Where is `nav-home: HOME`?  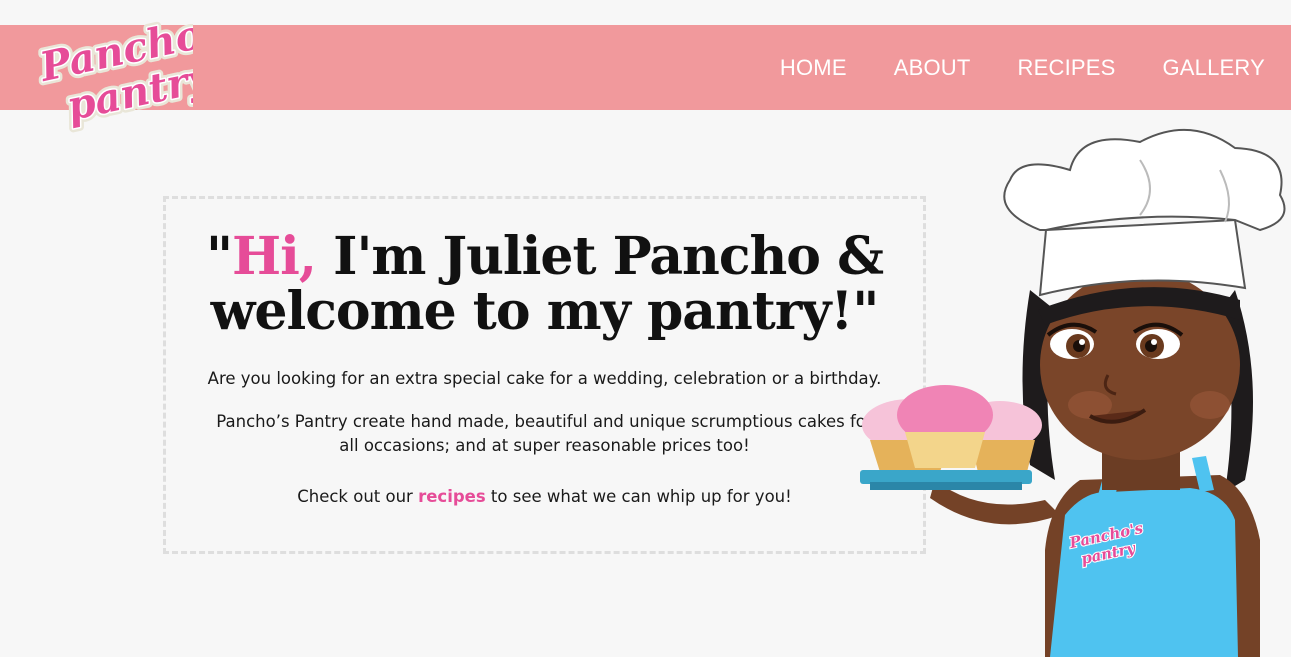 nav-home: HOME is located at coordinates (813, 68).